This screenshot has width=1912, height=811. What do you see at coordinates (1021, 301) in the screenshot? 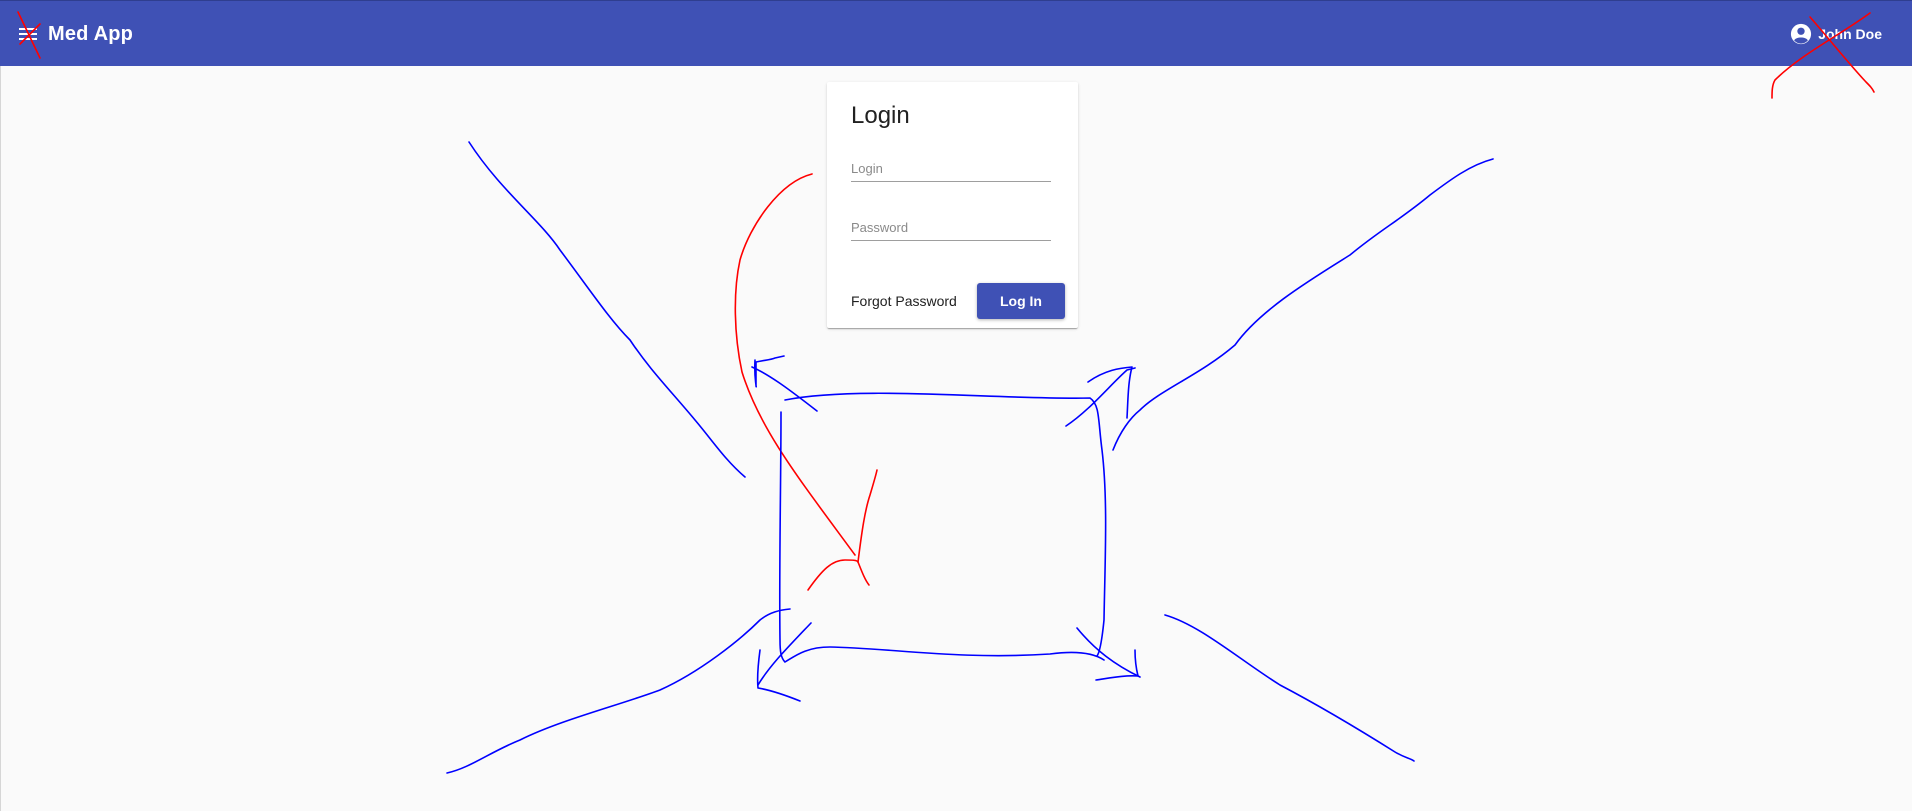
I see `log-in-button: Log In` at bounding box center [1021, 301].